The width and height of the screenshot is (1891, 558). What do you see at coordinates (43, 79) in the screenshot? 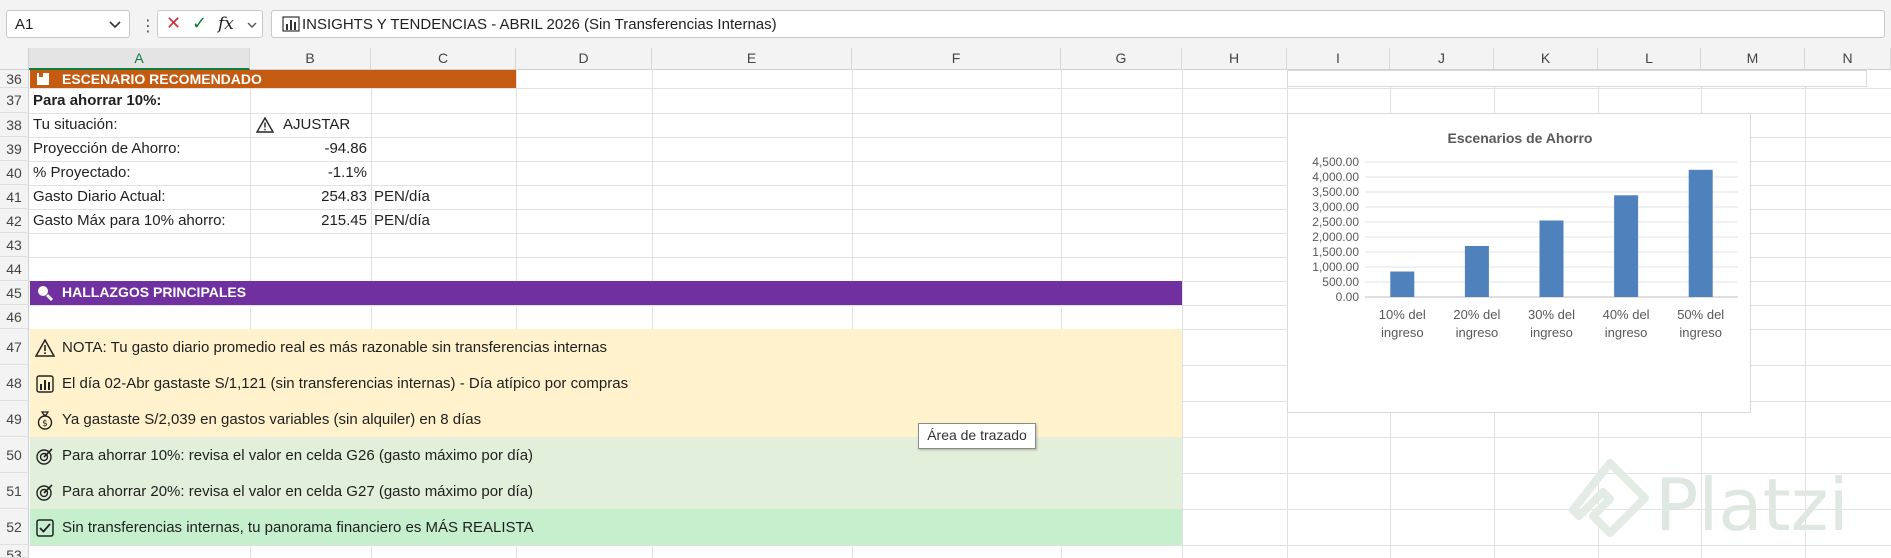
I see `document-icon` at bounding box center [43, 79].